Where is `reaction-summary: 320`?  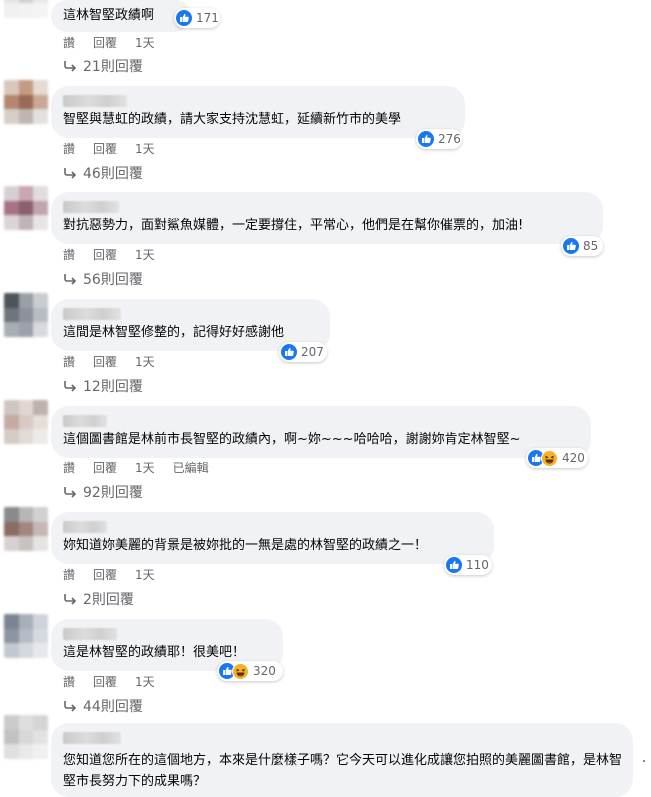
reaction-summary: 320 is located at coordinates (250, 671).